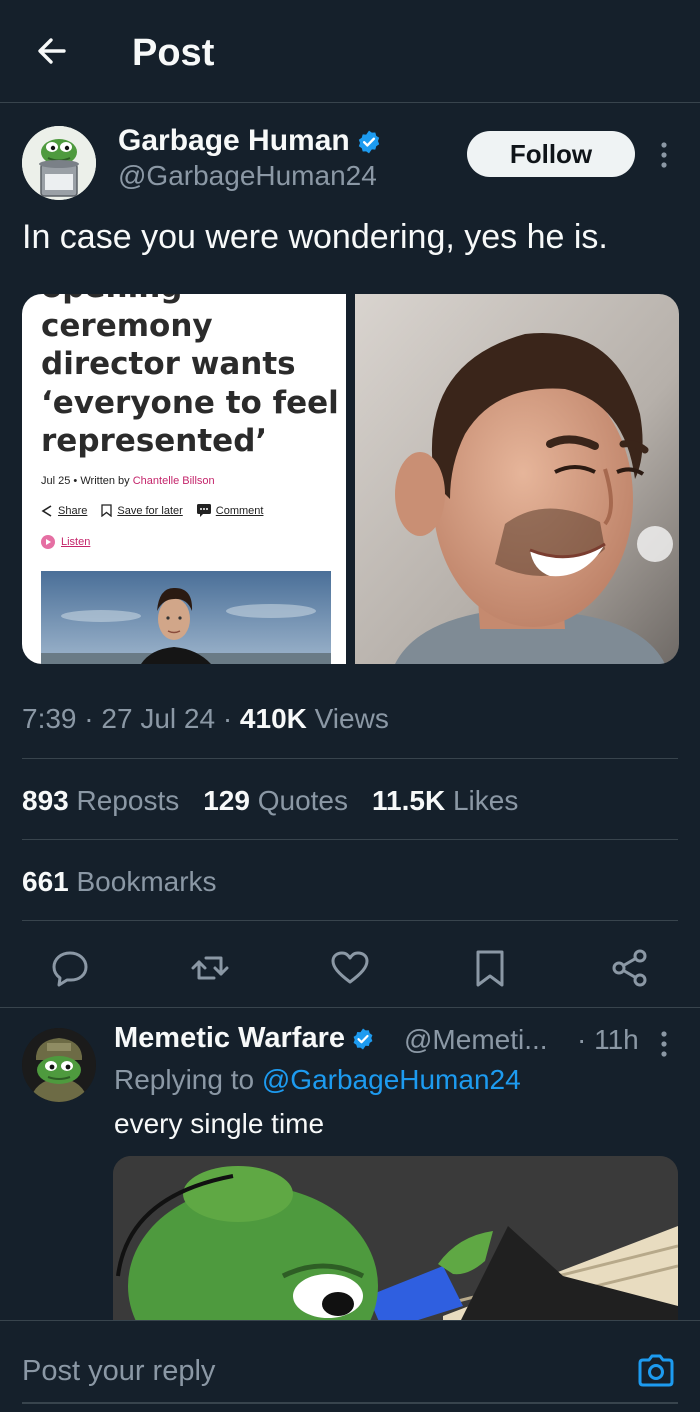 Image resolution: width=700 pixels, height=1412 pixels. Describe the element at coordinates (146, 881) in the screenshot. I see `bookmarks-label: Bookmarks` at that location.